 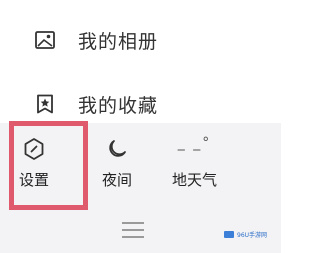 I want to click on night-mode-button: 夜间, so click(x=117, y=162).